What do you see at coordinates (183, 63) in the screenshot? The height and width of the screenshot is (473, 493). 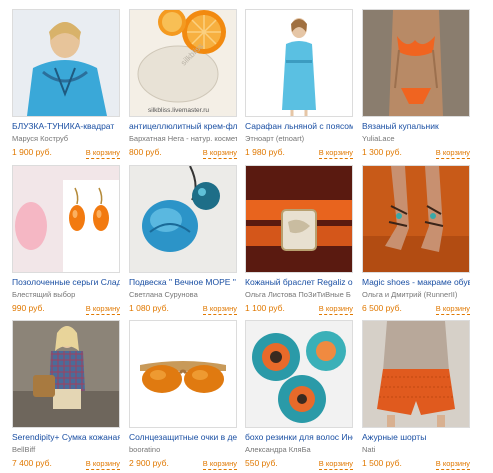 I see `product-image: silkbliss silkbliss.livemaster.ru` at bounding box center [183, 63].